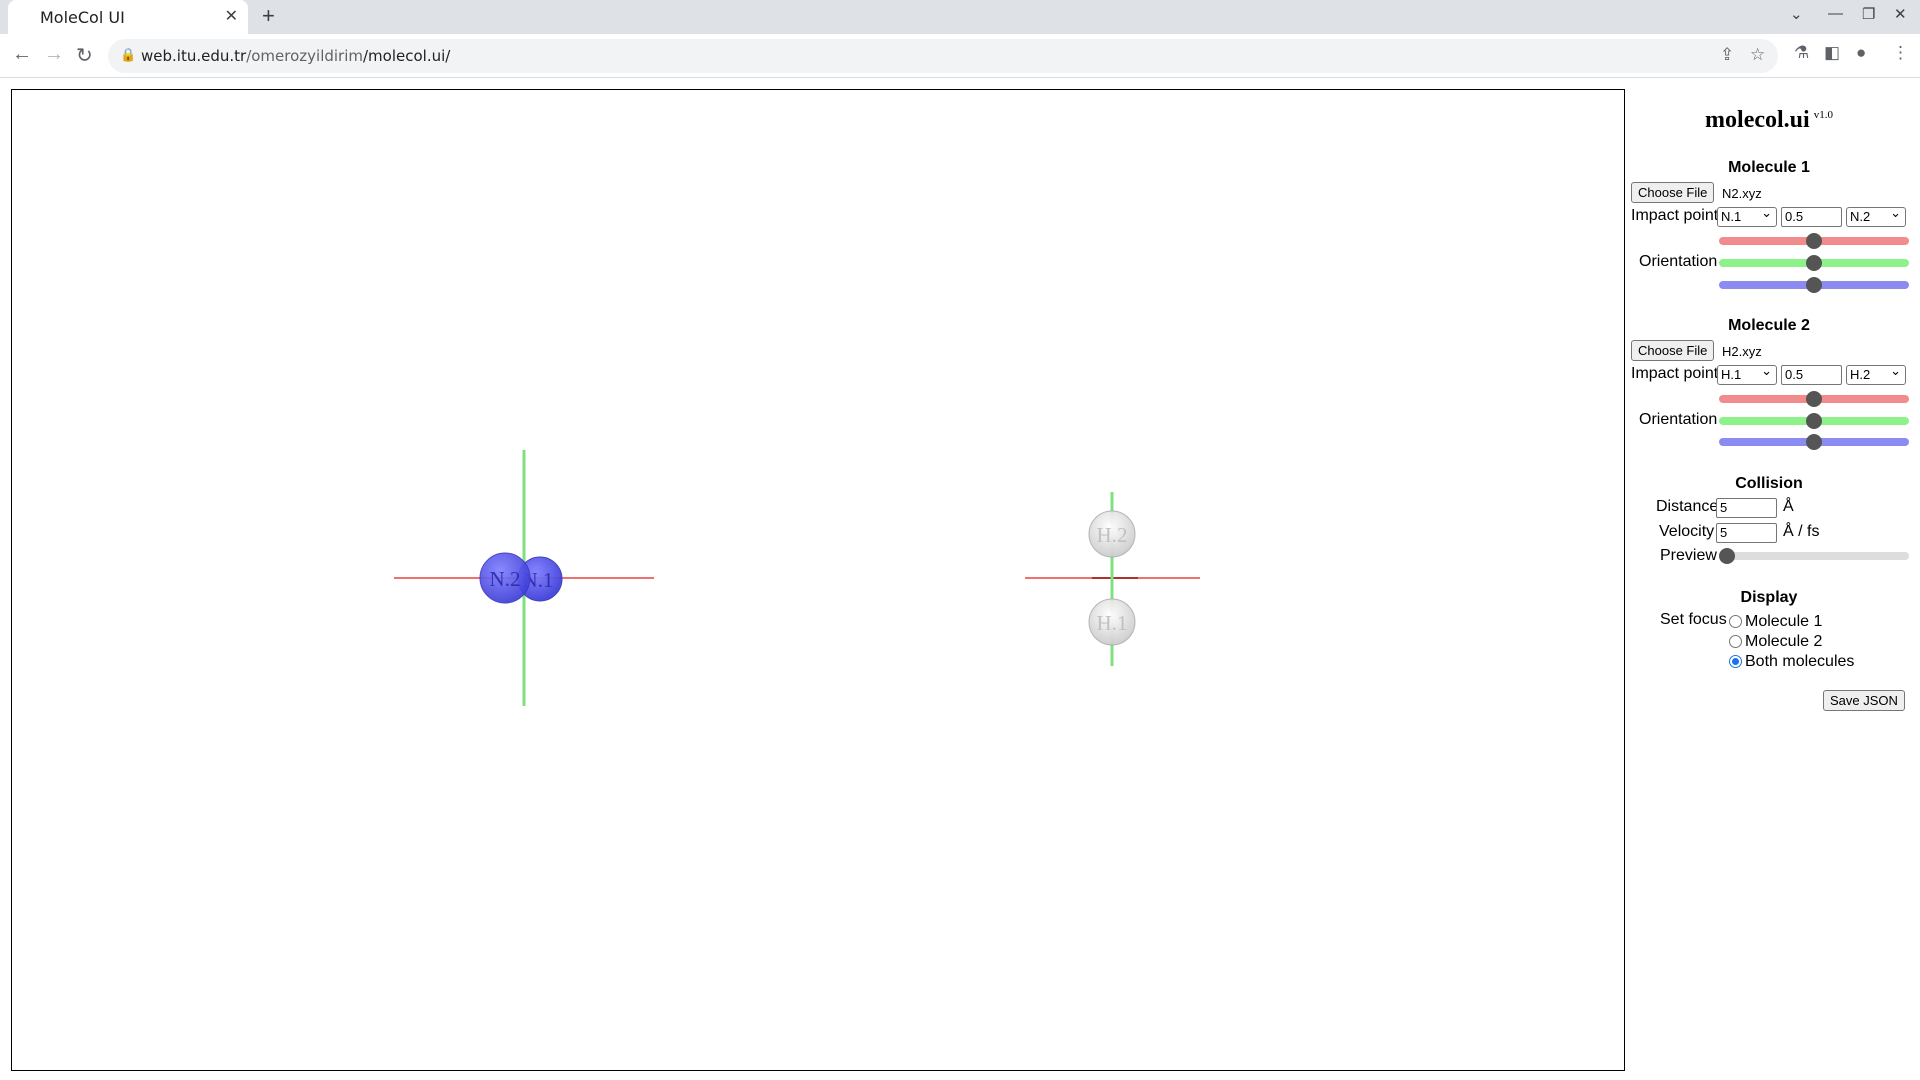 Image resolution: width=1920 pixels, height=1080 pixels. I want to click on atom-h1-label: H.1, so click(1112, 623).